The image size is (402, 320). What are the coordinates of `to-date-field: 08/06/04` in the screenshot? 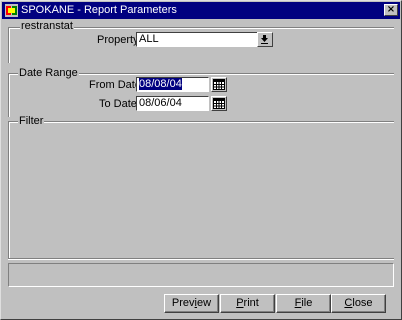 It's located at (172, 103).